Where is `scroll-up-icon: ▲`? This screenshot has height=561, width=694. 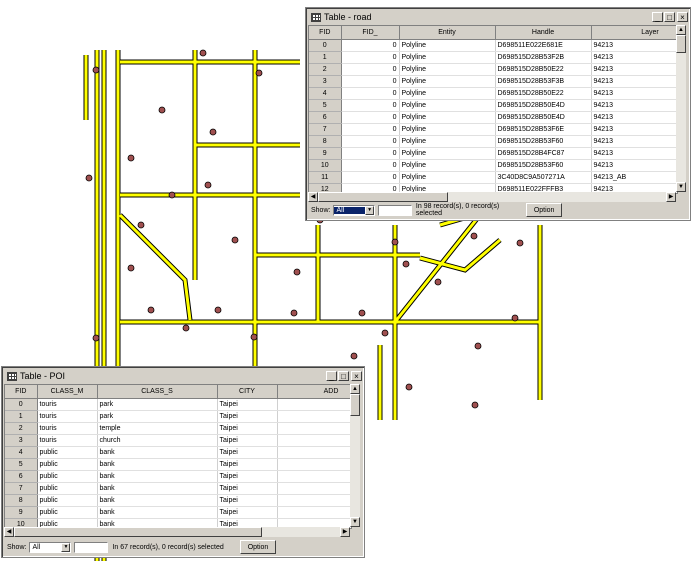 scroll-up-icon: ▲ is located at coordinates (681, 30).